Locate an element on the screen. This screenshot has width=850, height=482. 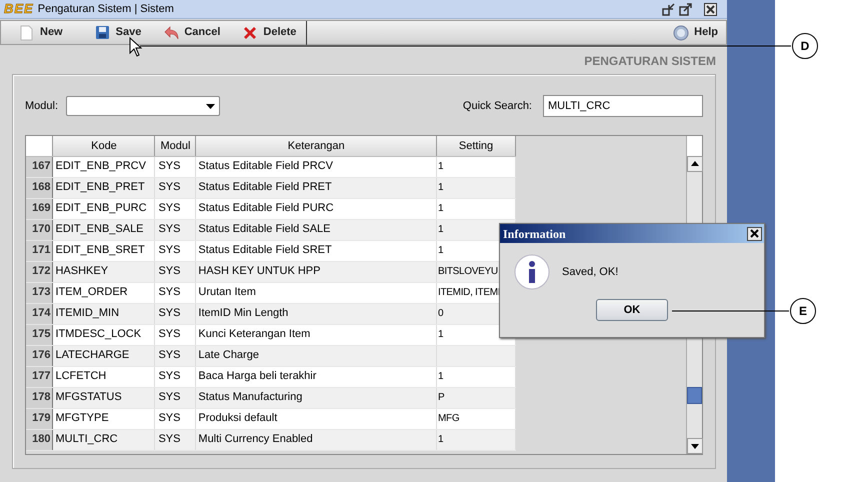
help-icon is located at coordinates (681, 32).